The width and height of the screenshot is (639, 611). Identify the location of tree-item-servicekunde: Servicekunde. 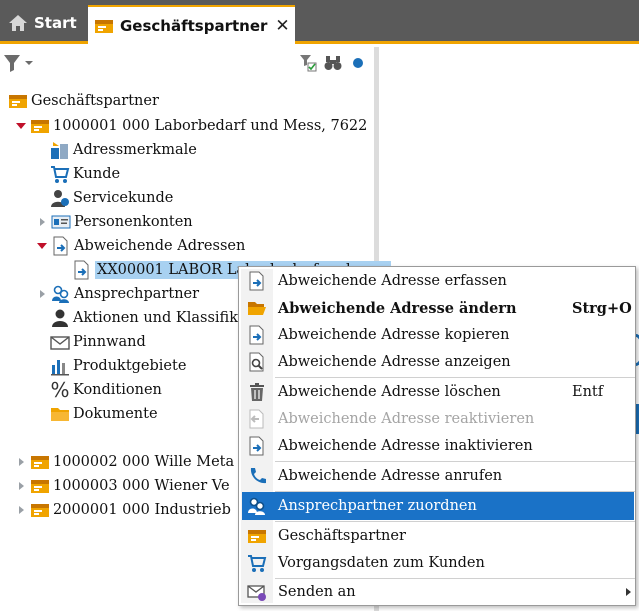
(111, 198).